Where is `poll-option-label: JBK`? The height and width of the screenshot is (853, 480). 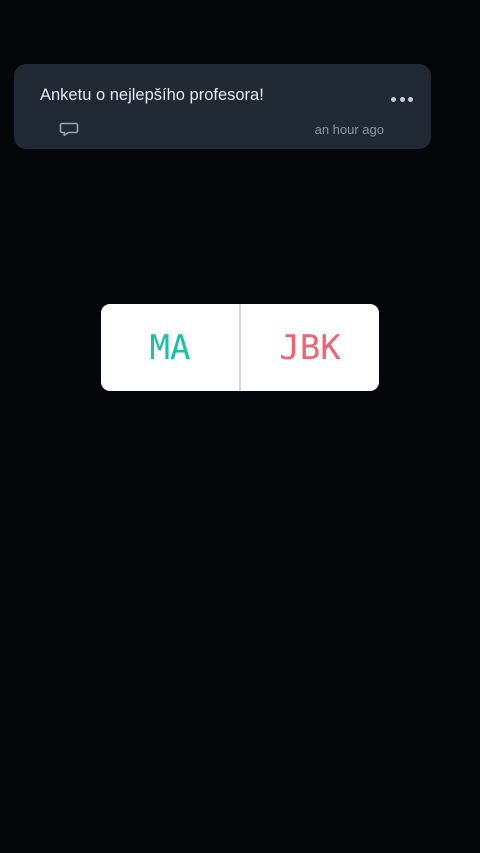 poll-option-label: JBK is located at coordinates (310, 347).